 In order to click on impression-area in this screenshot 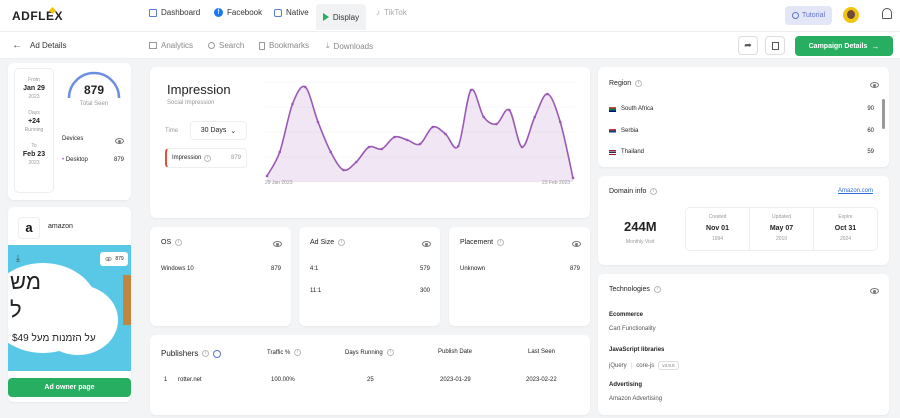, I will do `click(420, 134)`.